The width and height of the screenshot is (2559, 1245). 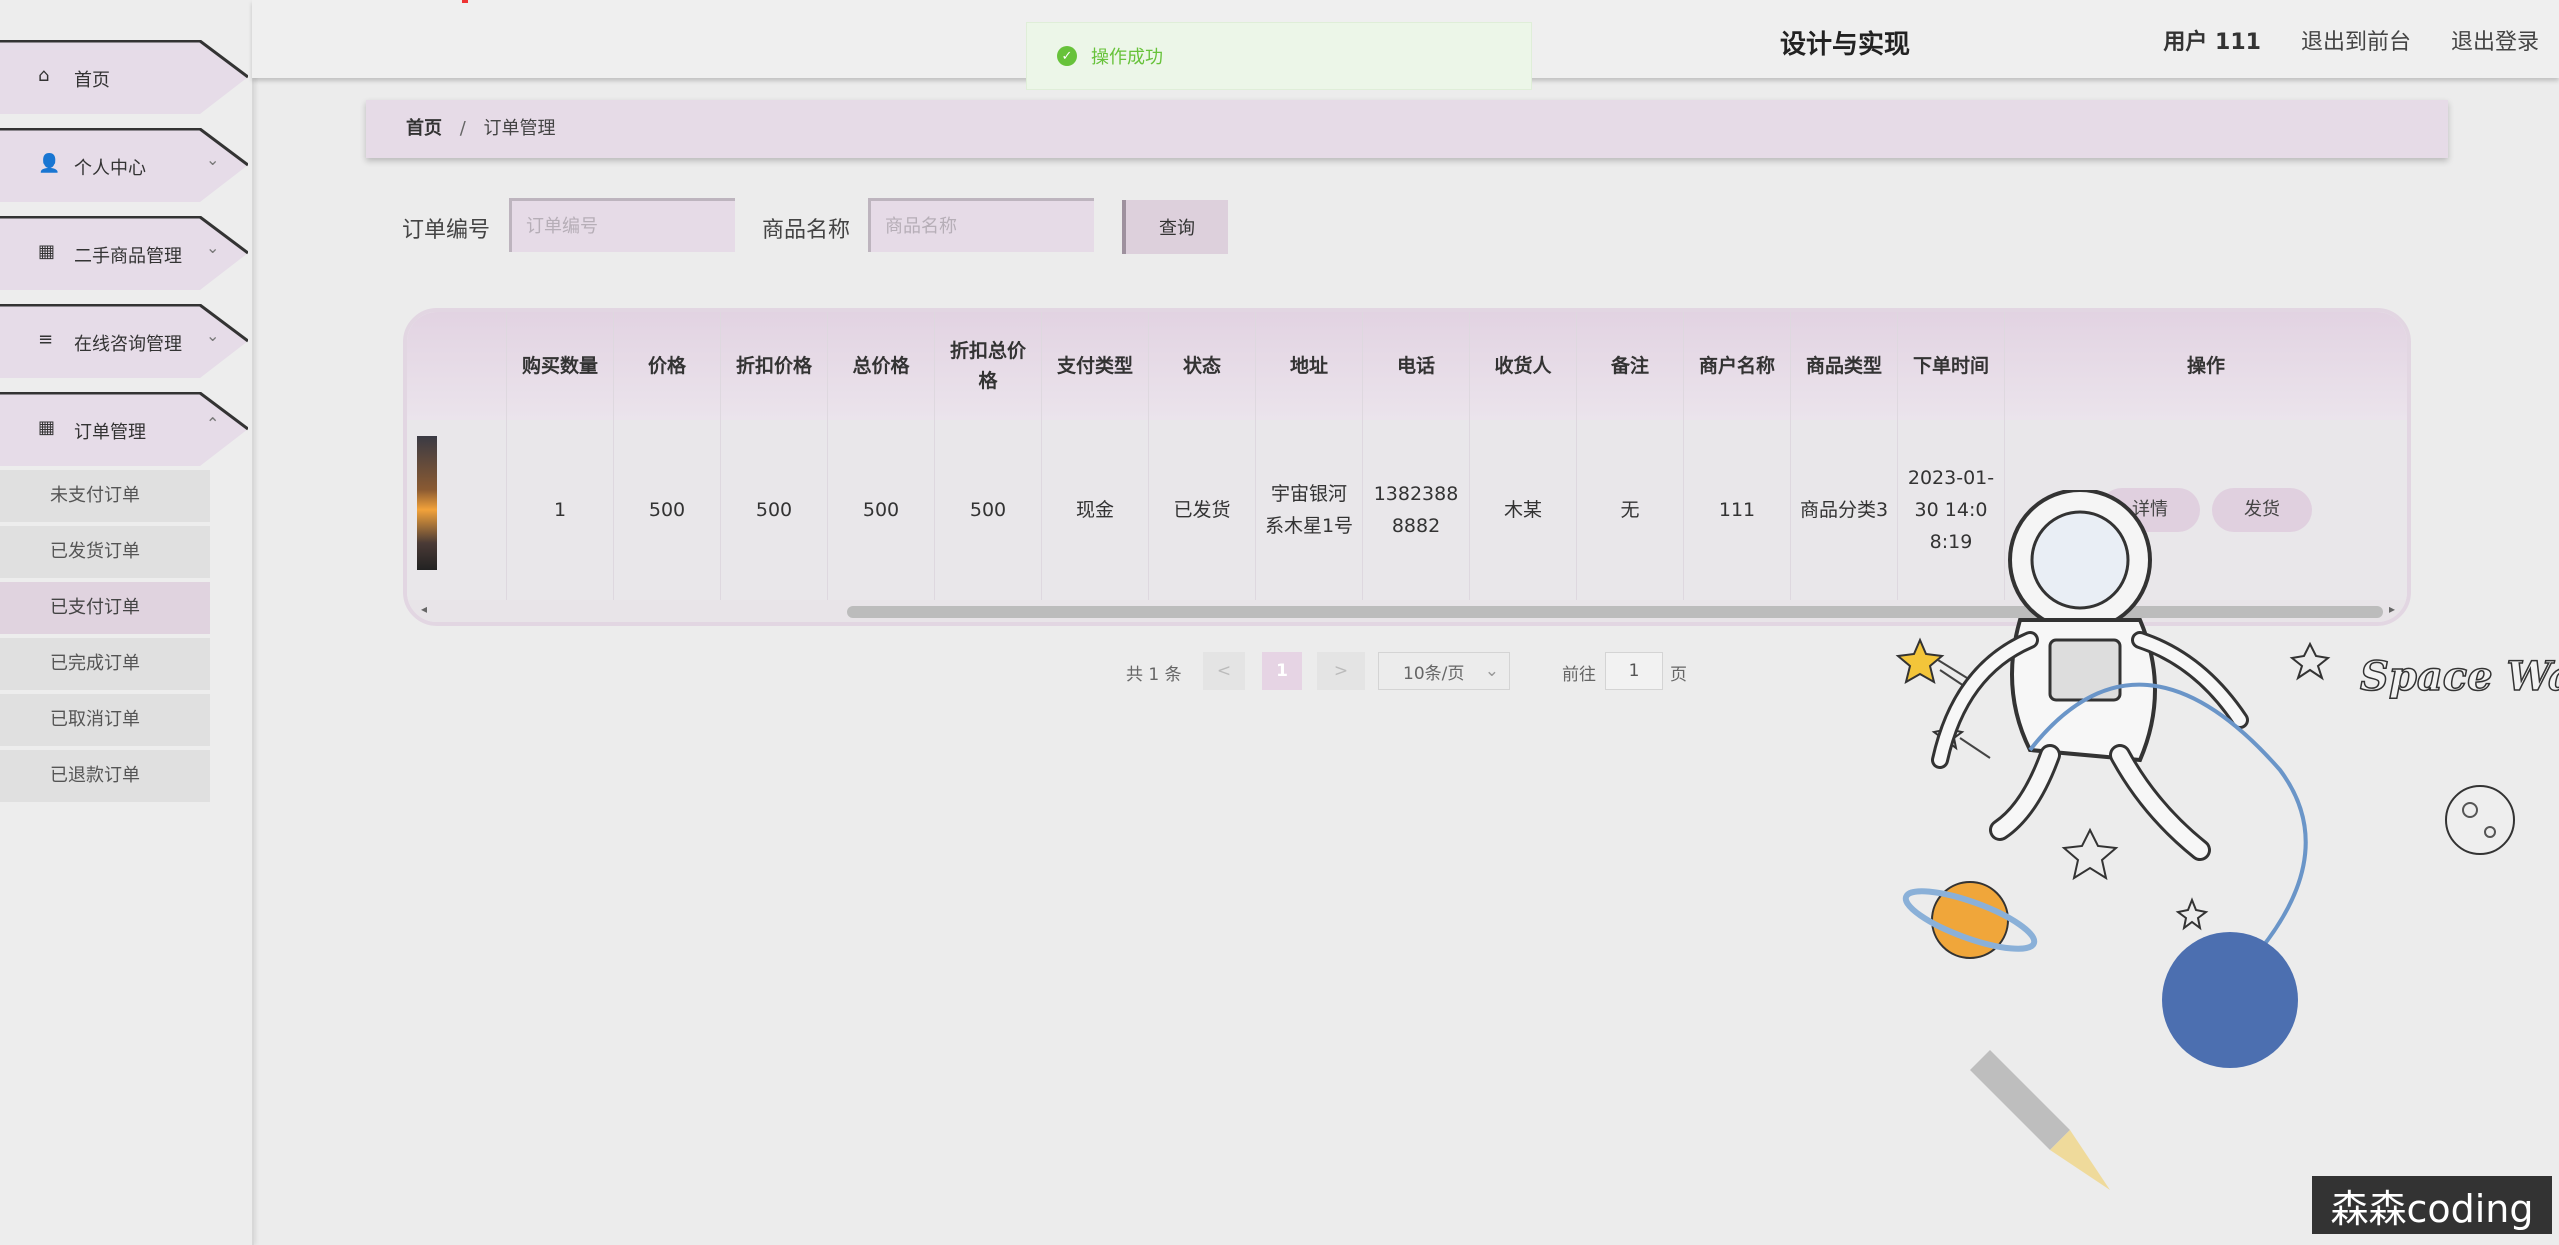 What do you see at coordinates (128, 256) in the screenshot?
I see `sidebar-item-label: 二手商品管理` at bounding box center [128, 256].